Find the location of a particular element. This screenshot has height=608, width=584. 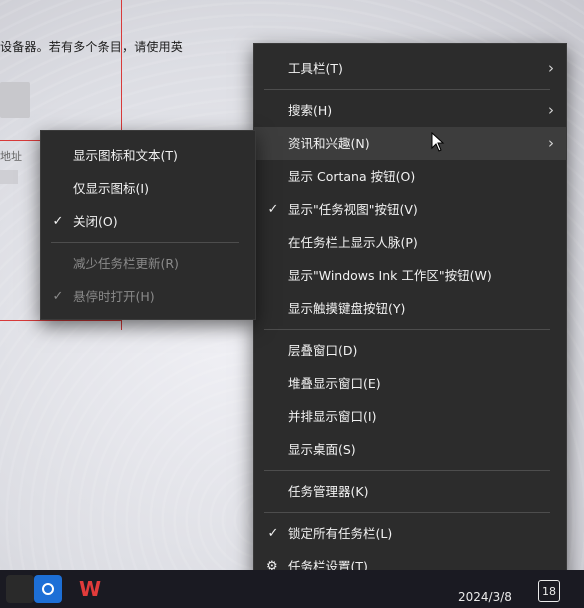

menu-item-show-touch-keyboard: 显示触摸键盘按钮(Y) is located at coordinates (410, 308).